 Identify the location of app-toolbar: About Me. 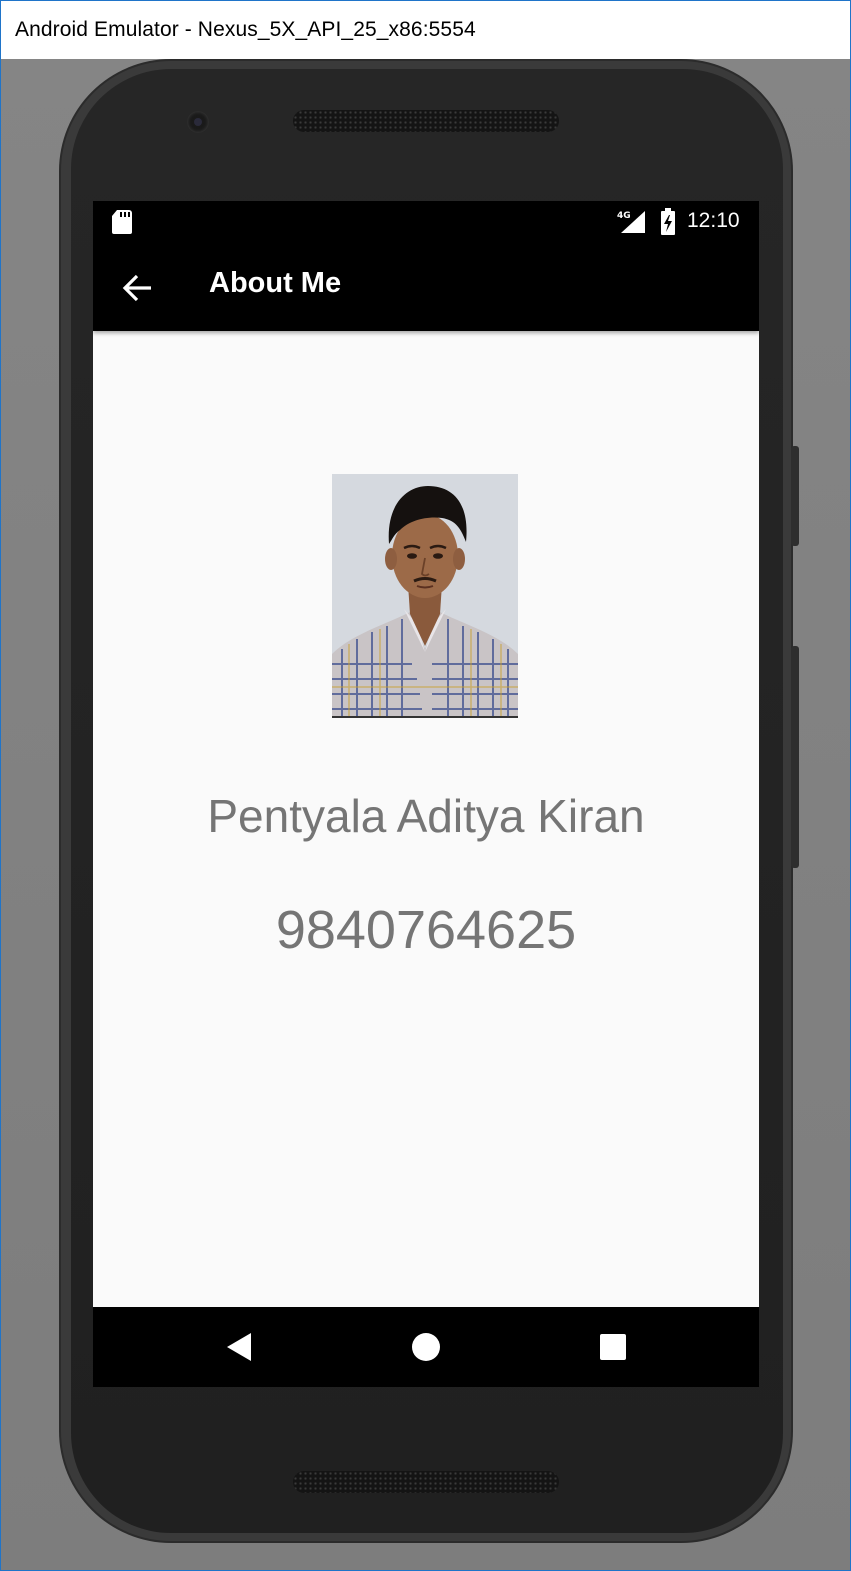
(426, 287).